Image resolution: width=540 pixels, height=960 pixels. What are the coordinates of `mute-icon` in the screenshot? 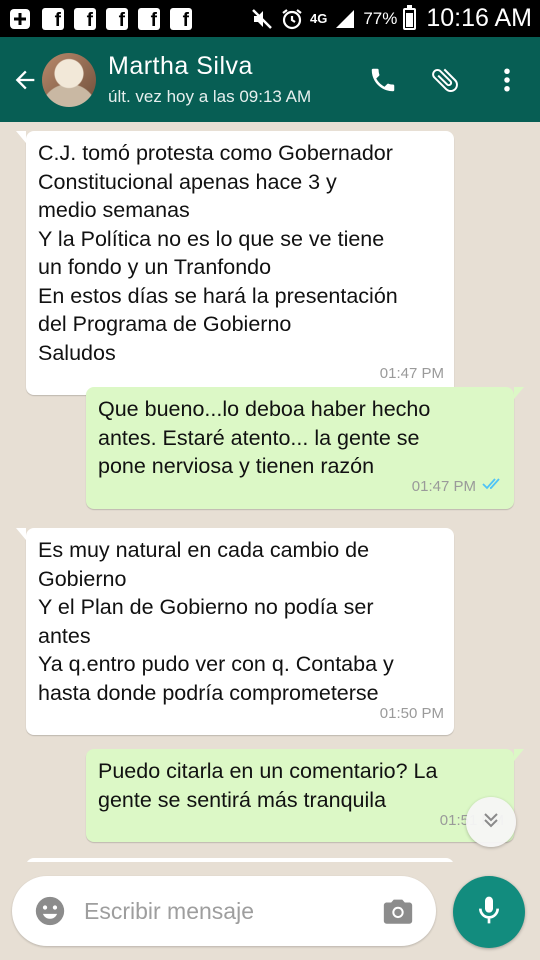 It's located at (262, 19).